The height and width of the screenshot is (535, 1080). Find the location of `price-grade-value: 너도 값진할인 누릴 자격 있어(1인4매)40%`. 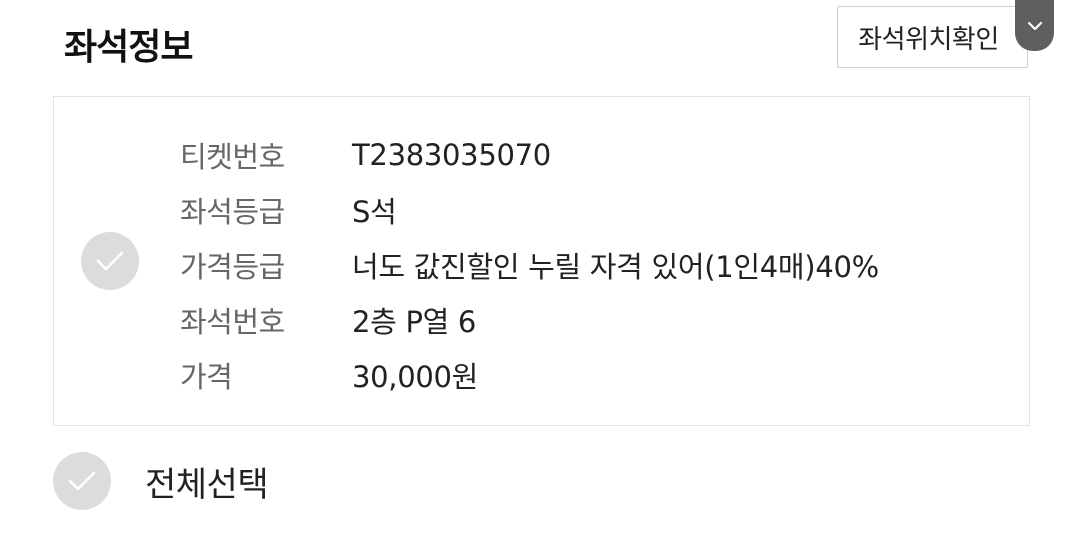

price-grade-value: 너도 값진할인 누릴 자격 있어(1인4매)40% is located at coordinates (615, 266).